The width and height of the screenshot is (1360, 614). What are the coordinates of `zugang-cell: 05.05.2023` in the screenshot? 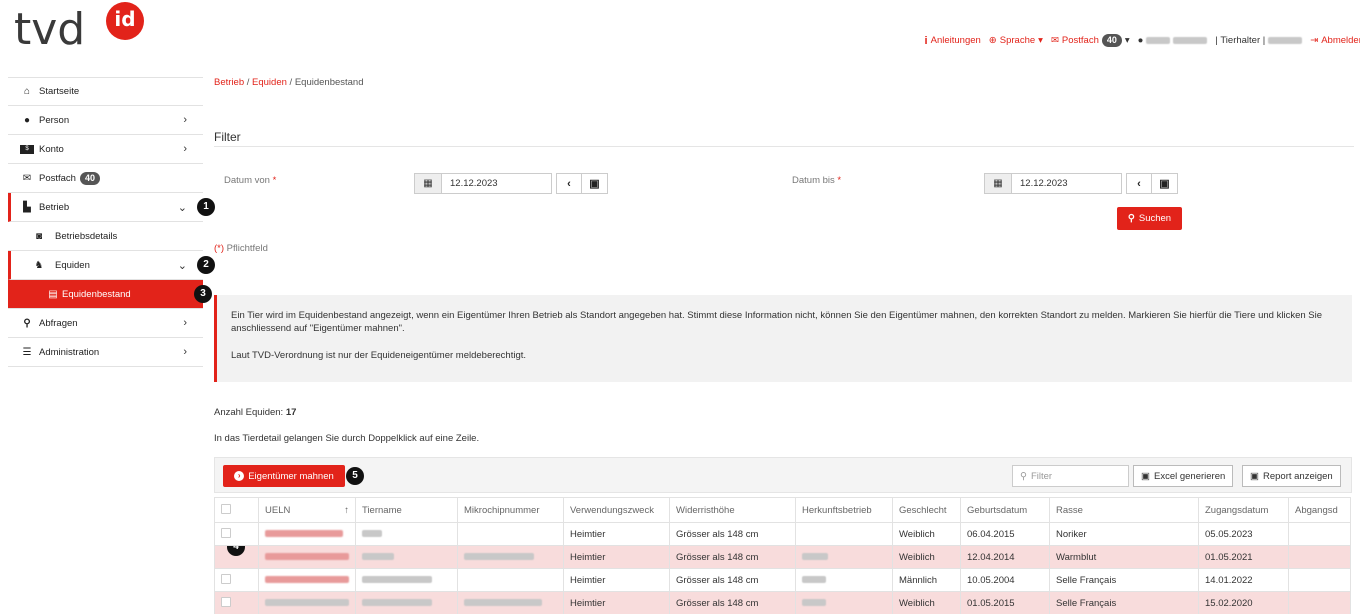 It's located at (1243, 534).